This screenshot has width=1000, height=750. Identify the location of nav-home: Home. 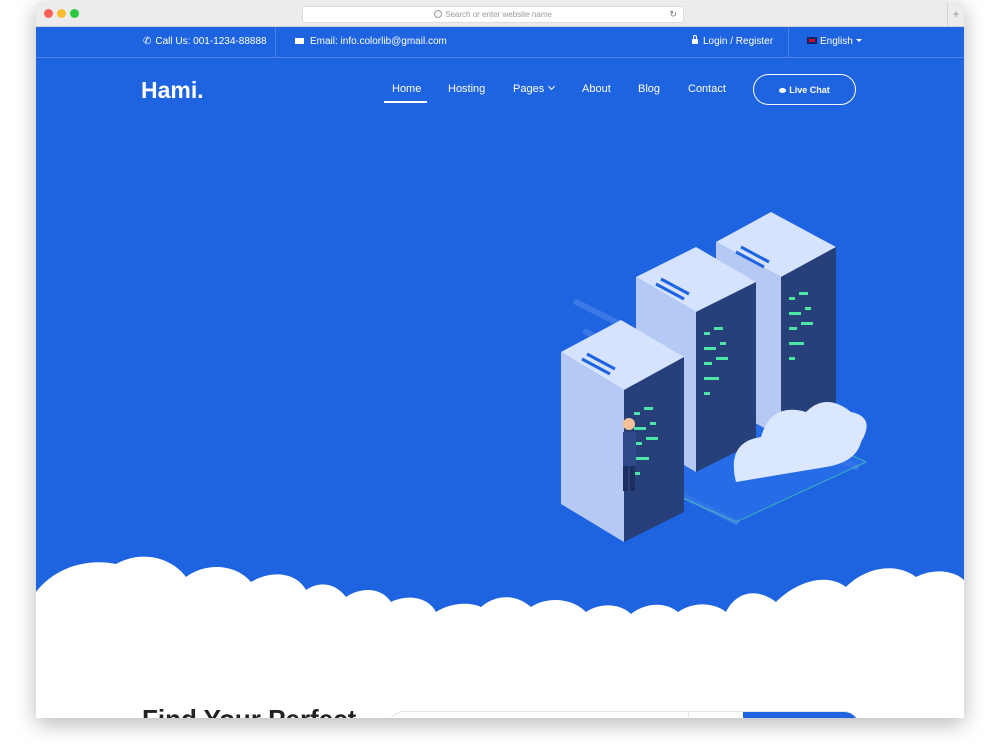
(406, 89).